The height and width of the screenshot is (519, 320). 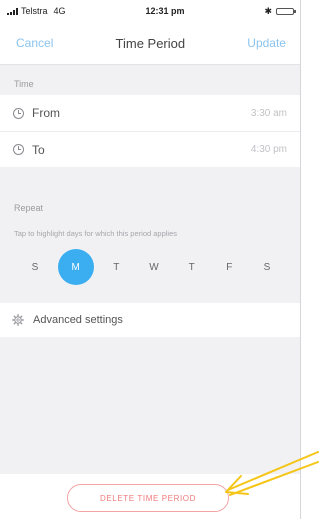 What do you see at coordinates (34, 43) in the screenshot?
I see `cancel-button: Cancel` at bounding box center [34, 43].